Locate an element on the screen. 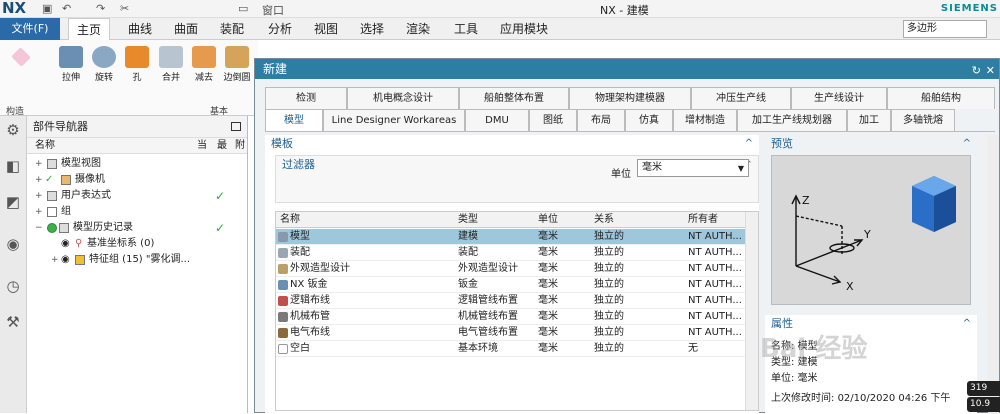  sketch-button is located at coordinates (21, 58).